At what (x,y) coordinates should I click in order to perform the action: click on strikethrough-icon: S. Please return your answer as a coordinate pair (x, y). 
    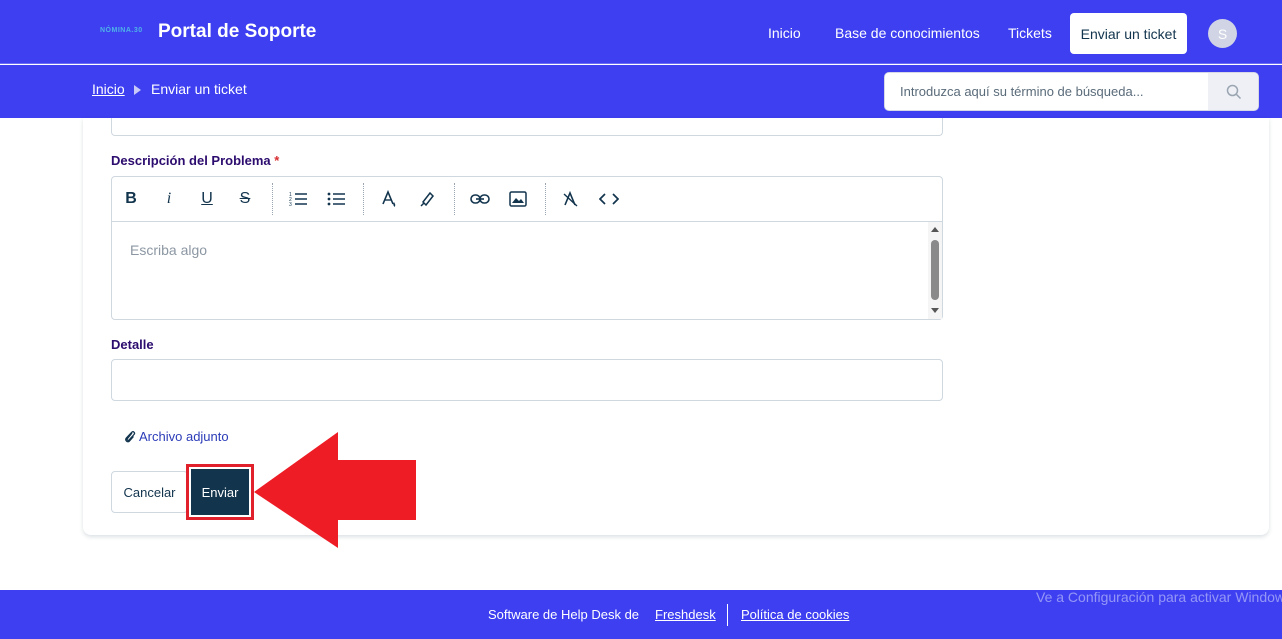
    Looking at the image, I should click on (245, 199).